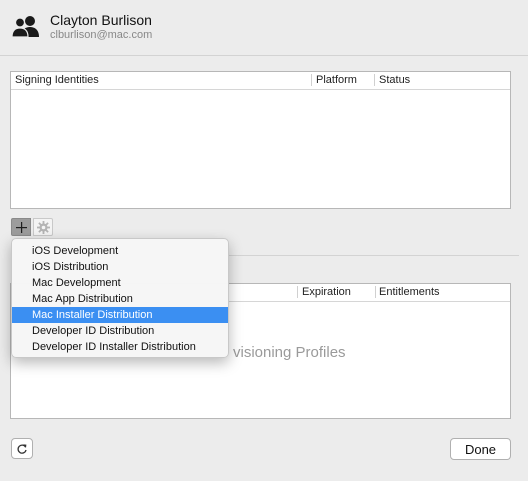  Describe the element at coordinates (120, 331) in the screenshot. I see `menu-item-developer-id-distribution: Developer ID Distribution` at that location.